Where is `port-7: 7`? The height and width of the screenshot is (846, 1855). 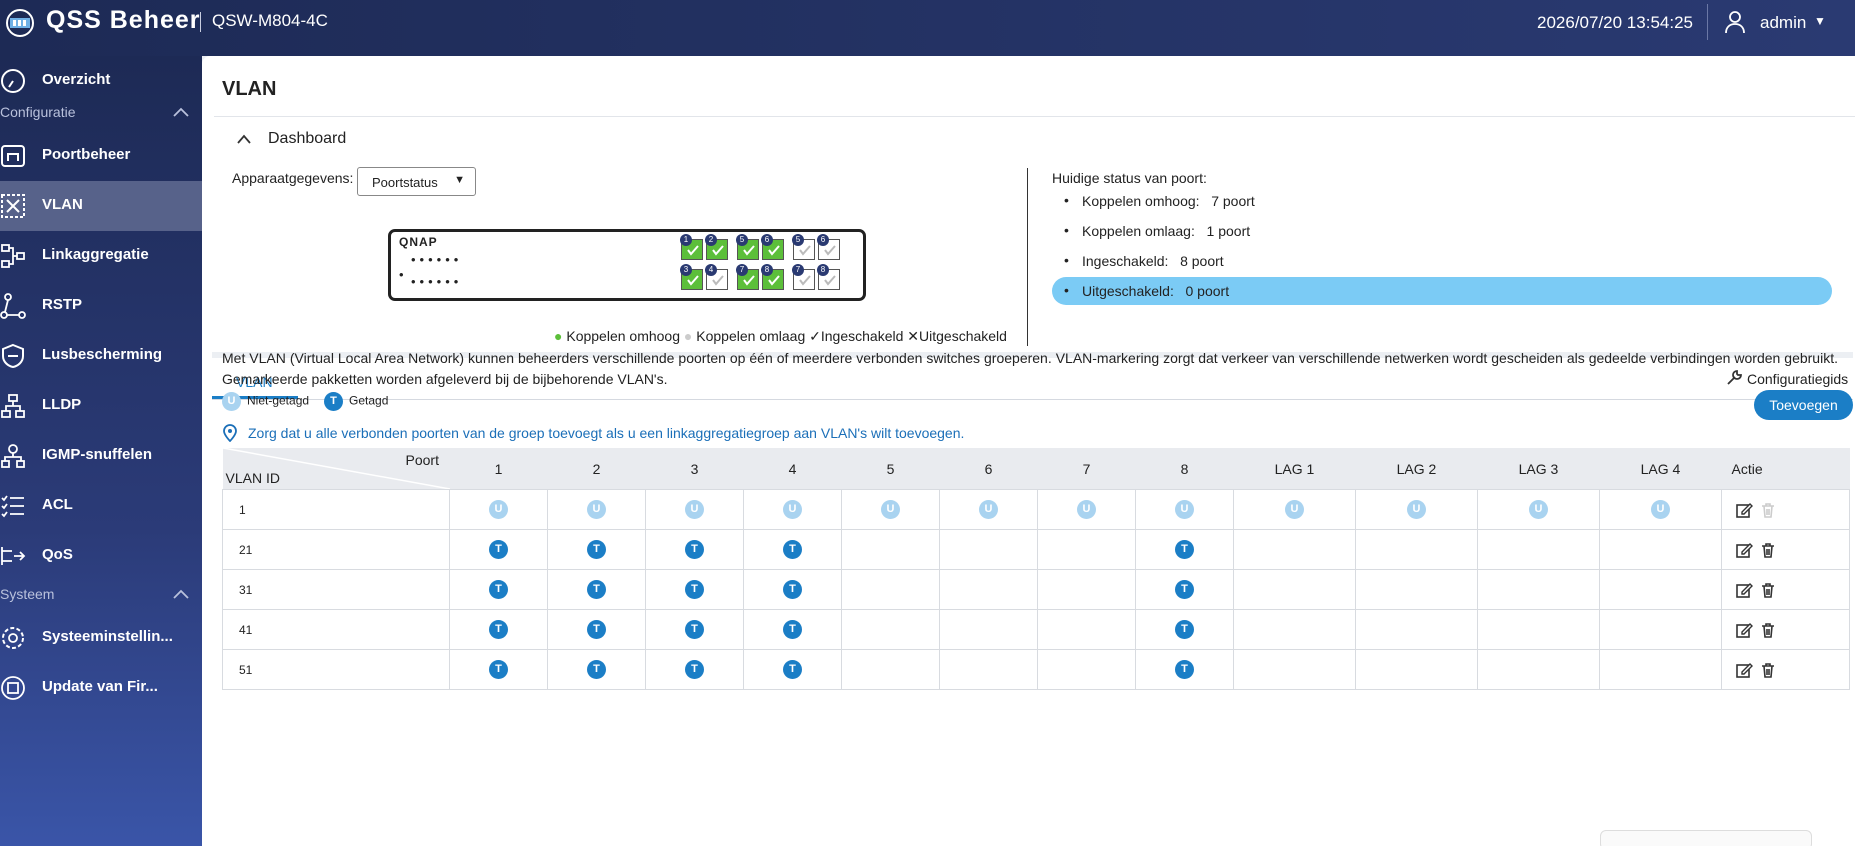
port-7: 7 is located at coordinates (747, 277).